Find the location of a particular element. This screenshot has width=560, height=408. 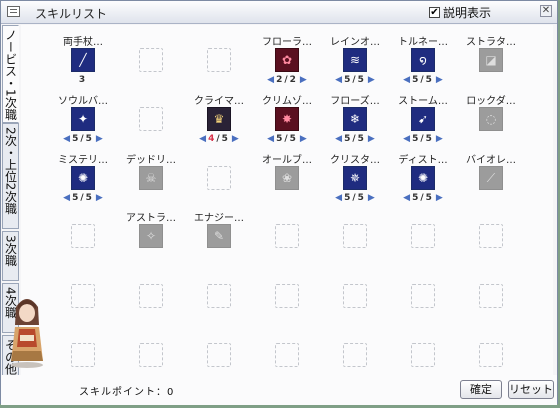

skill-slot: オールブ… ❀ is located at coordinates (287, 175).